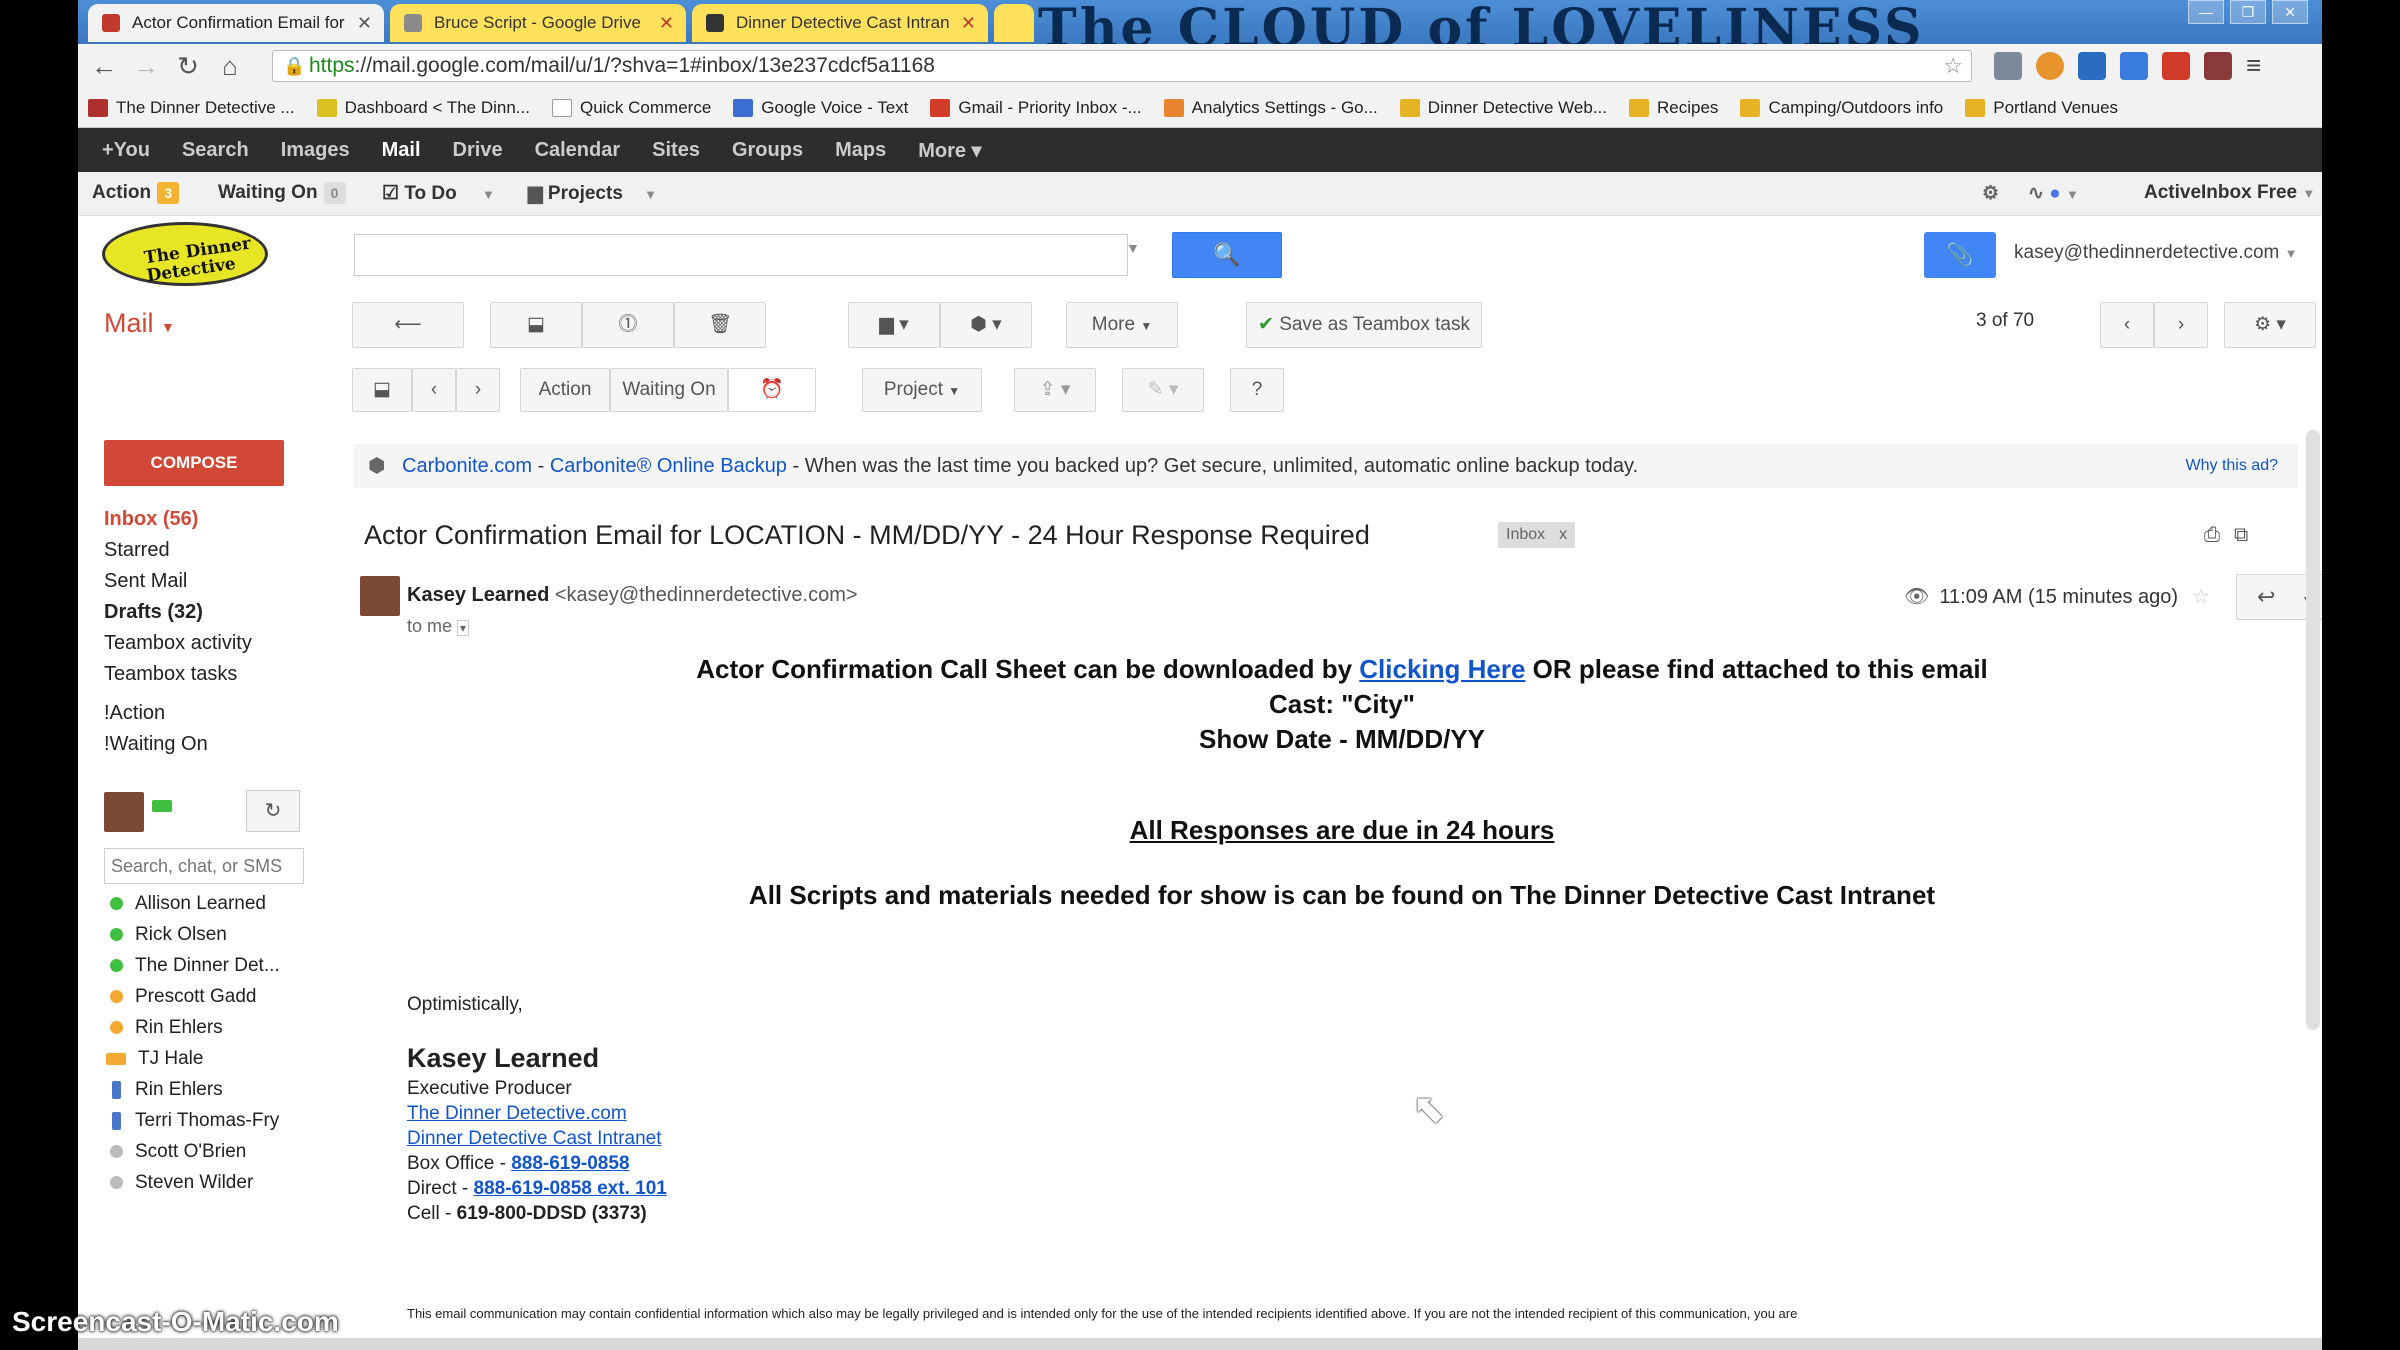  I want to click on contact-item: Rick Olsen, so click(210, 934).